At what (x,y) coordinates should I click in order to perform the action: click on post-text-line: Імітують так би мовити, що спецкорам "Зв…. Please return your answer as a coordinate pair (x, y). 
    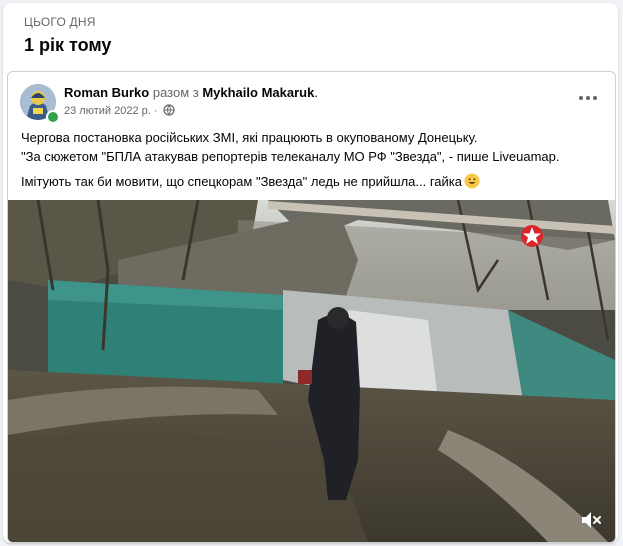
    Looking at the image, I should click on (241, 181).